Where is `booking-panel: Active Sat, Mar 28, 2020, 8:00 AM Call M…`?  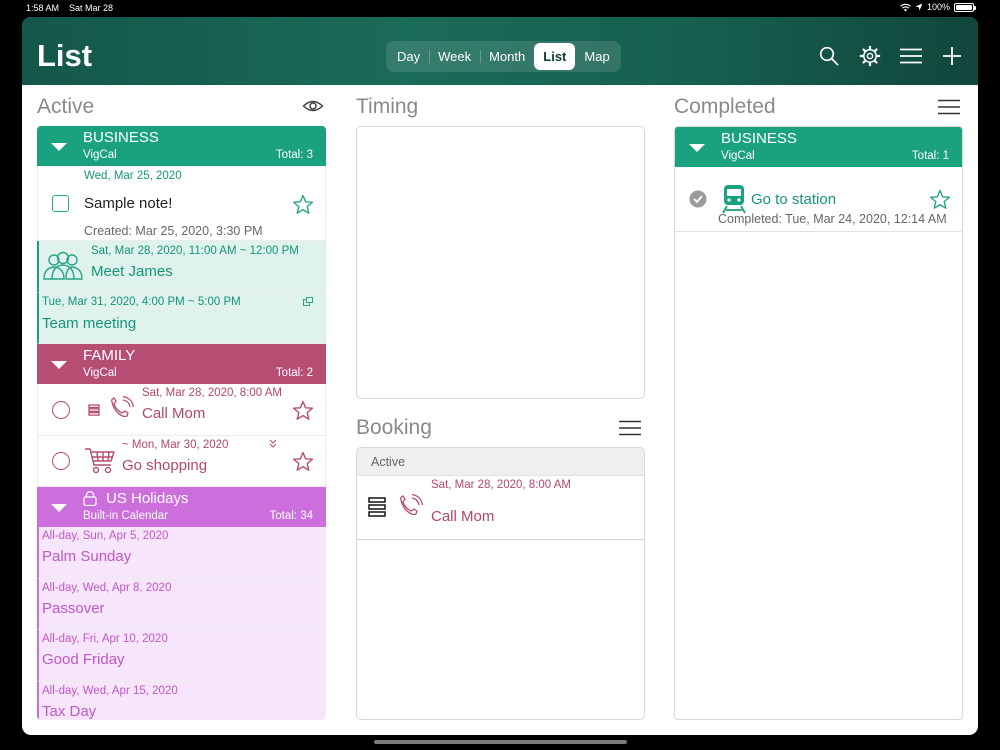
booking-panel: Active Sat, Mar 28, 2020, 8:00 AM Call M… is located at coordinates (500, 583).